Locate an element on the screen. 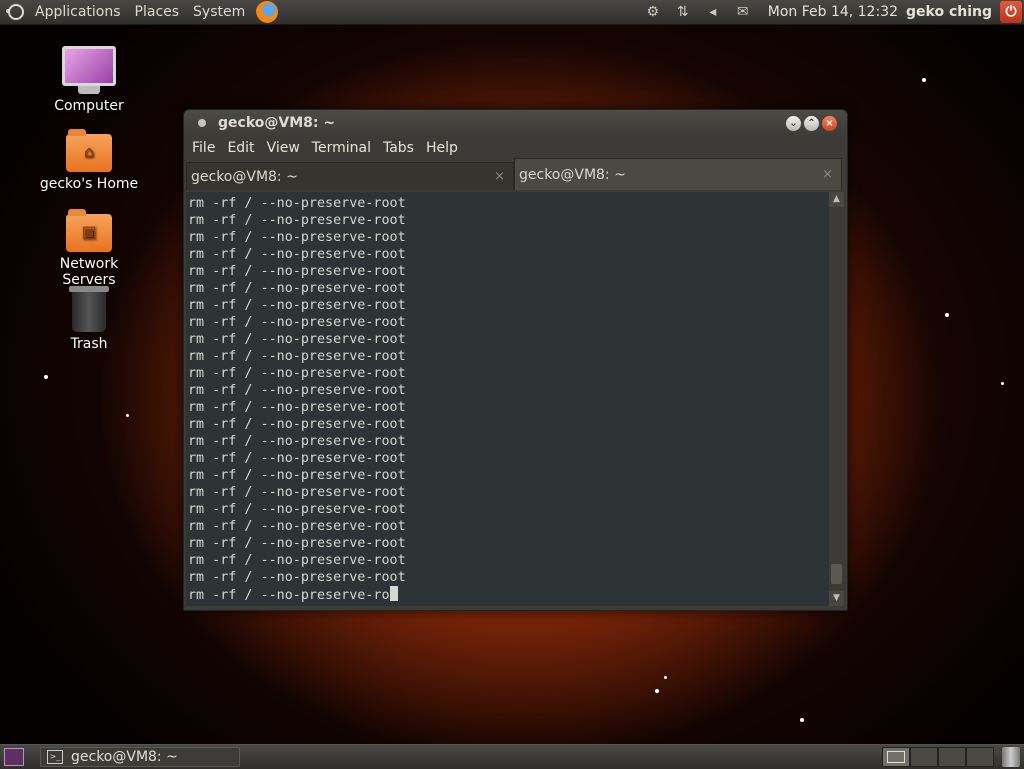 The width and height of the screenshot is (1024, 769). network-icon: ⇅ is located at coordinates (683, 12).